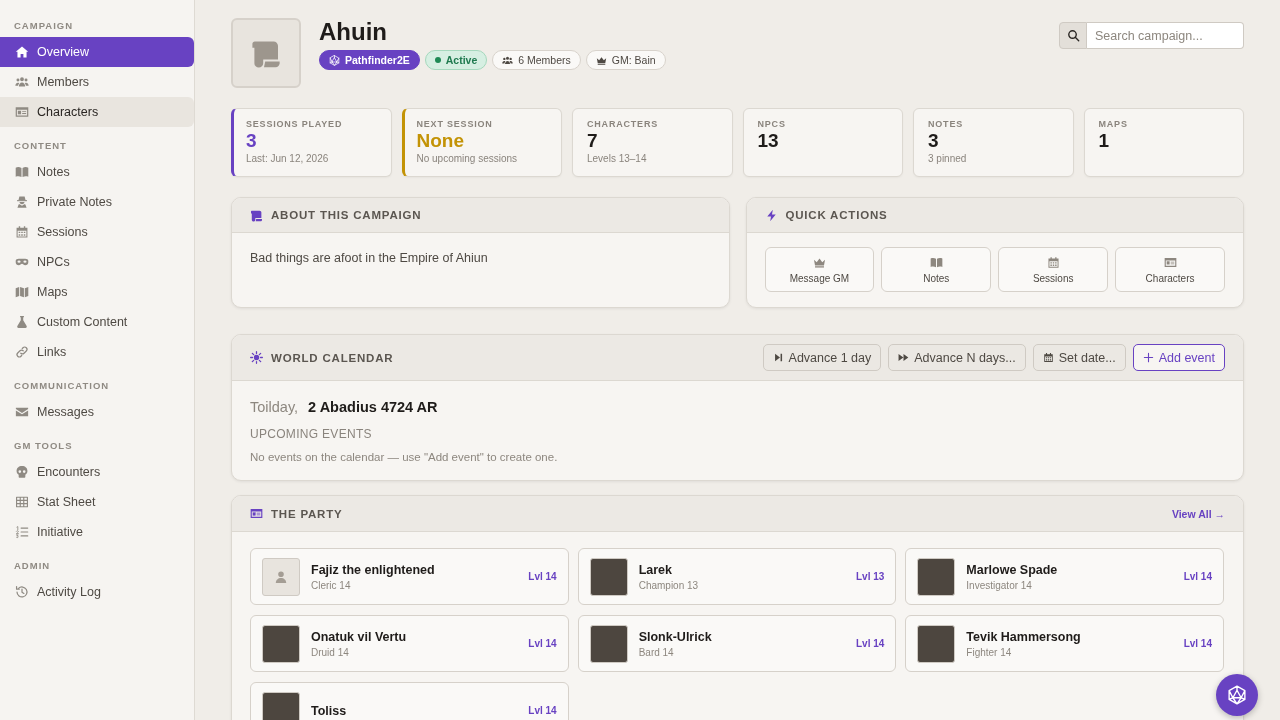 The width and height of the screenshot is (1280, 720). What do you see at coordinates (633, 60) in the screenshot?
I see `gm-name: GM: Bain` at bounding box center [633, 60].